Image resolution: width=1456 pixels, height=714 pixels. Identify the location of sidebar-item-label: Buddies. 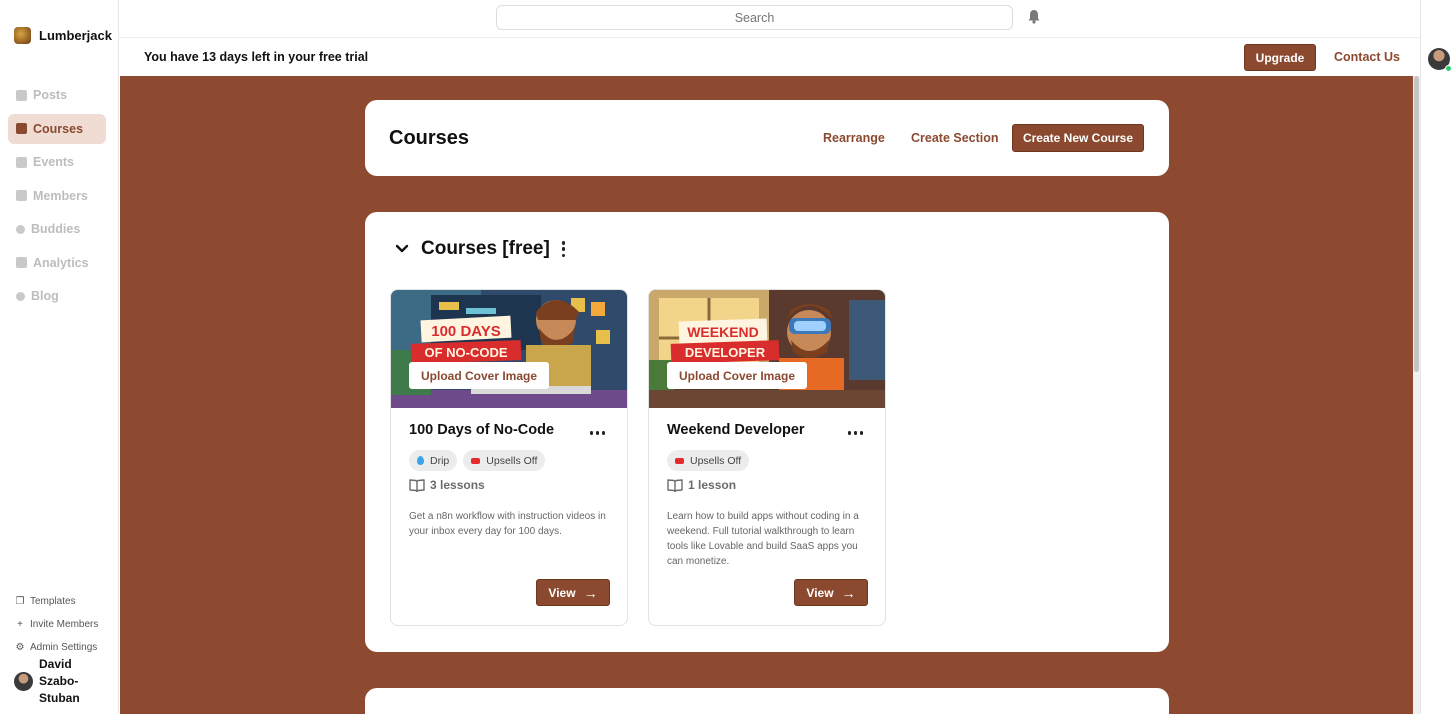
(56, 229).